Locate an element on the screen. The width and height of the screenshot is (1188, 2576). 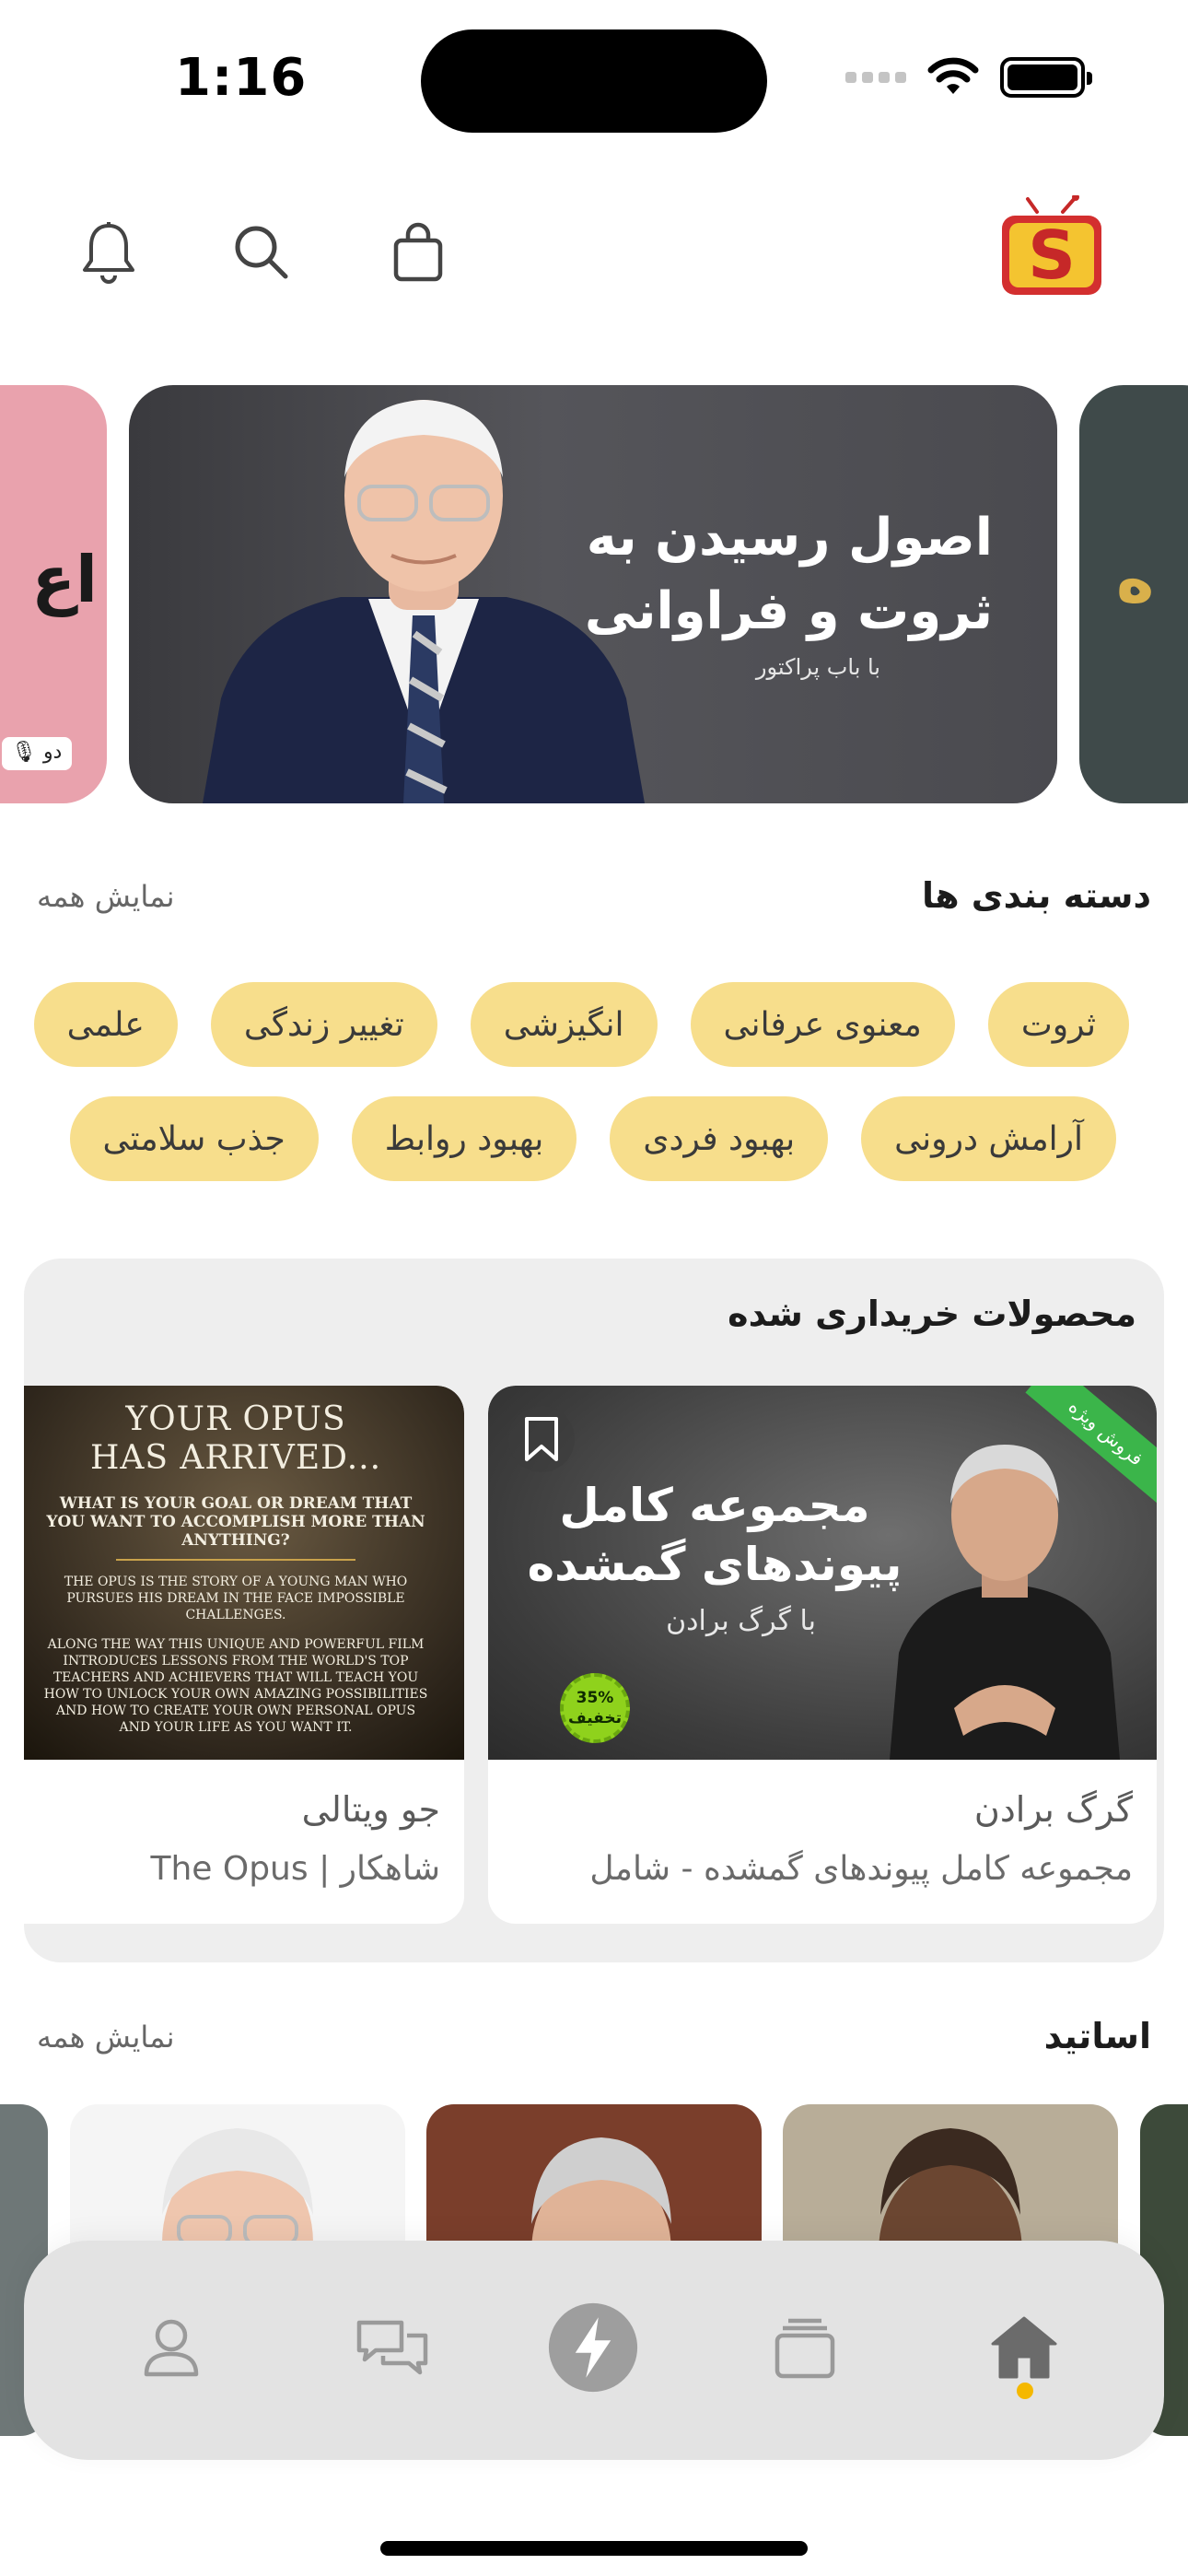
product-author: گرگ برادن is located at coordinates (1053, 1809).